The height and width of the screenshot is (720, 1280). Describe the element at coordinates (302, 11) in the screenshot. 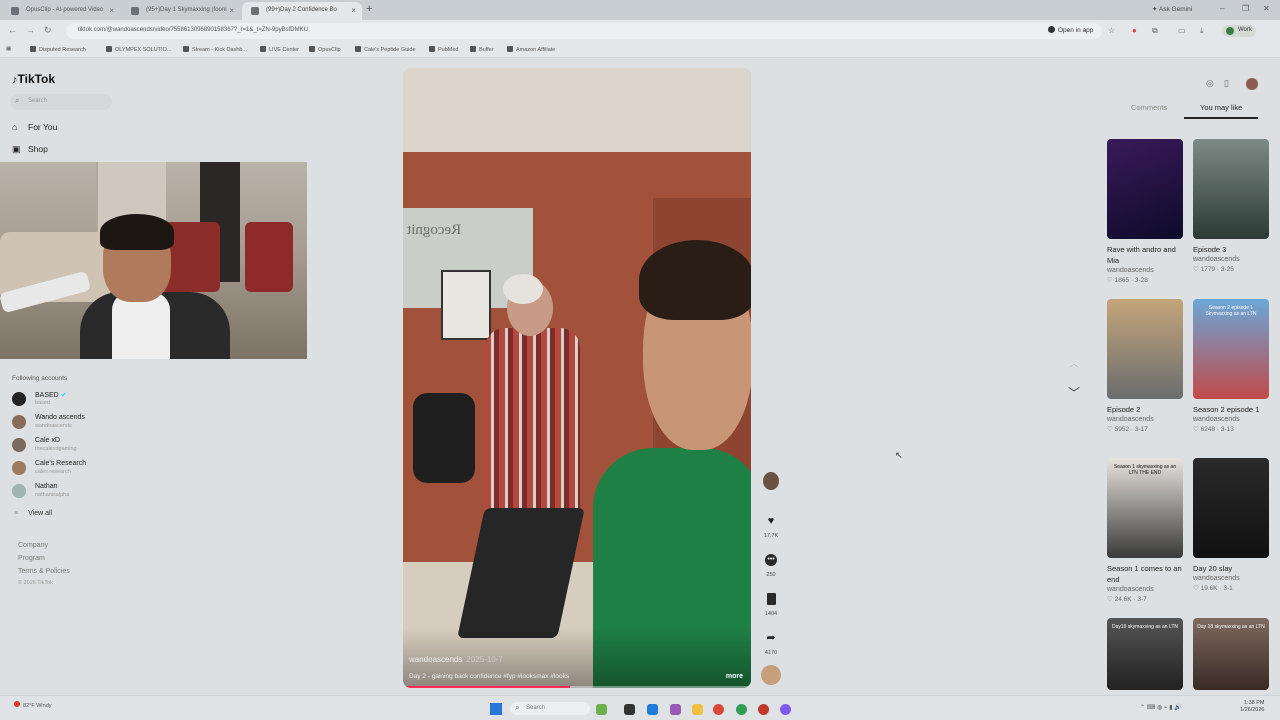

I see `browser-tab-day2: (99+)Day 2 Confidence Bo ×` at that location.